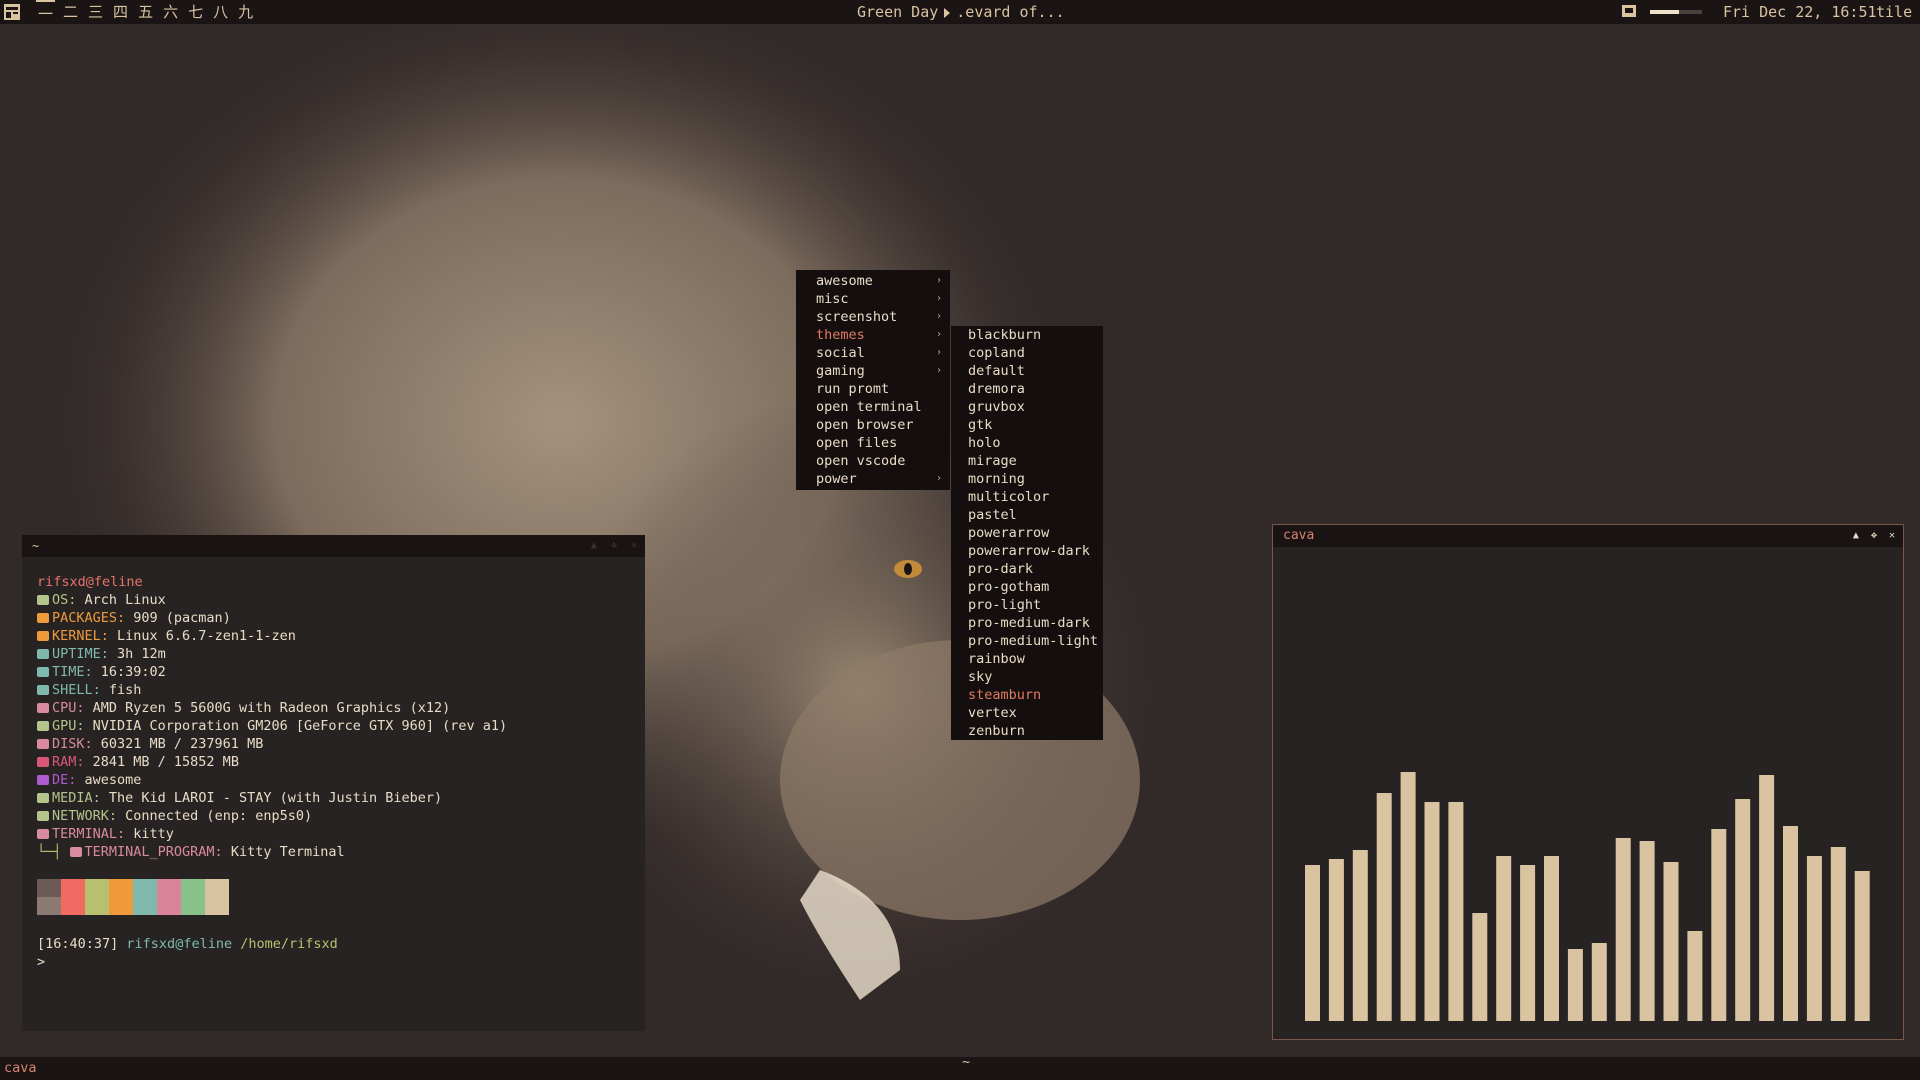 This screenshot has height=1080, width=1920. What do you see at coordinates (289, 944) in the screenshot?
I see `prompt-path: /home/rifsxd` at bounding box center [289, 944].